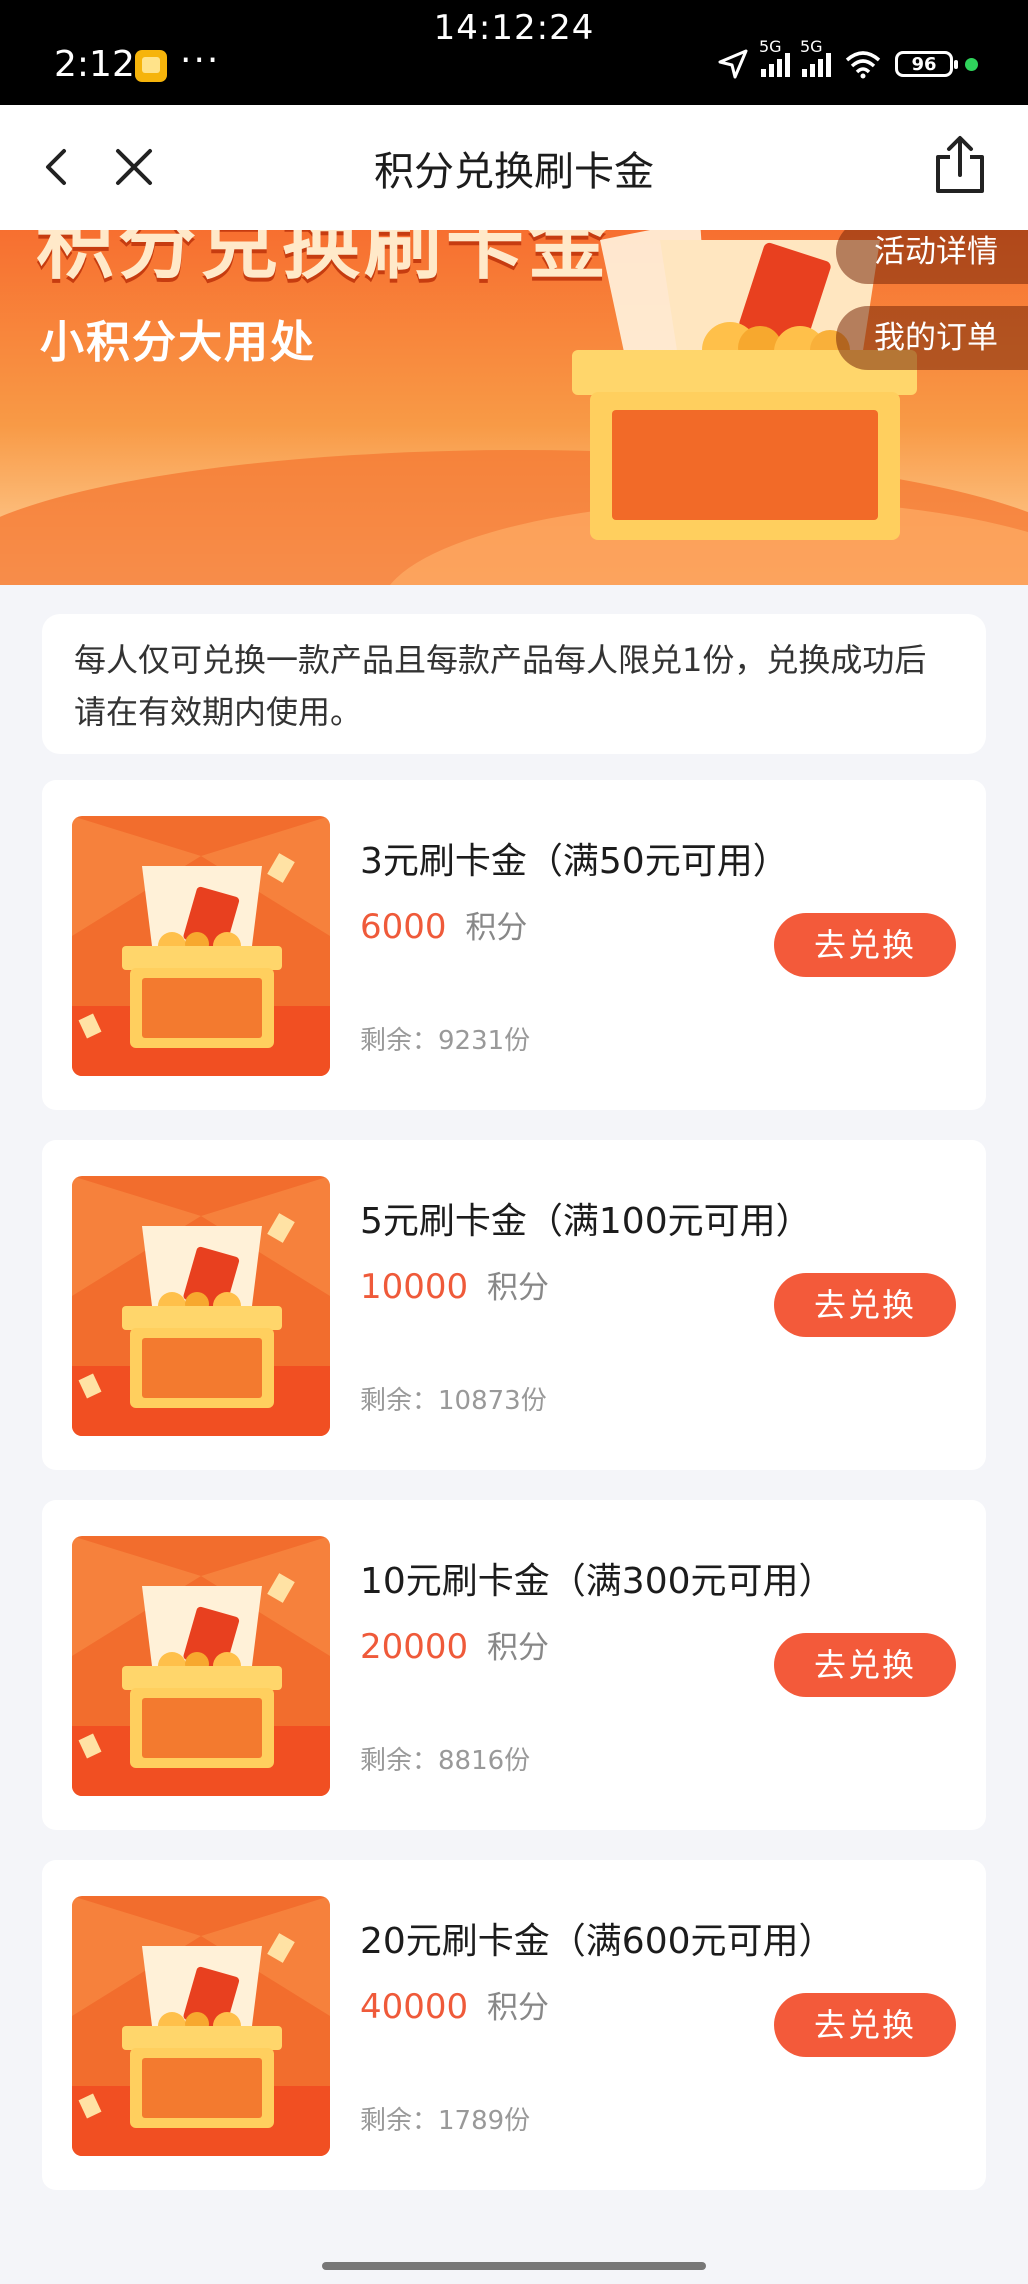  Describe the element at coordinates (514, 172) in the screenshot. I see `page-title: 积分兑换刷卡金` at that location.